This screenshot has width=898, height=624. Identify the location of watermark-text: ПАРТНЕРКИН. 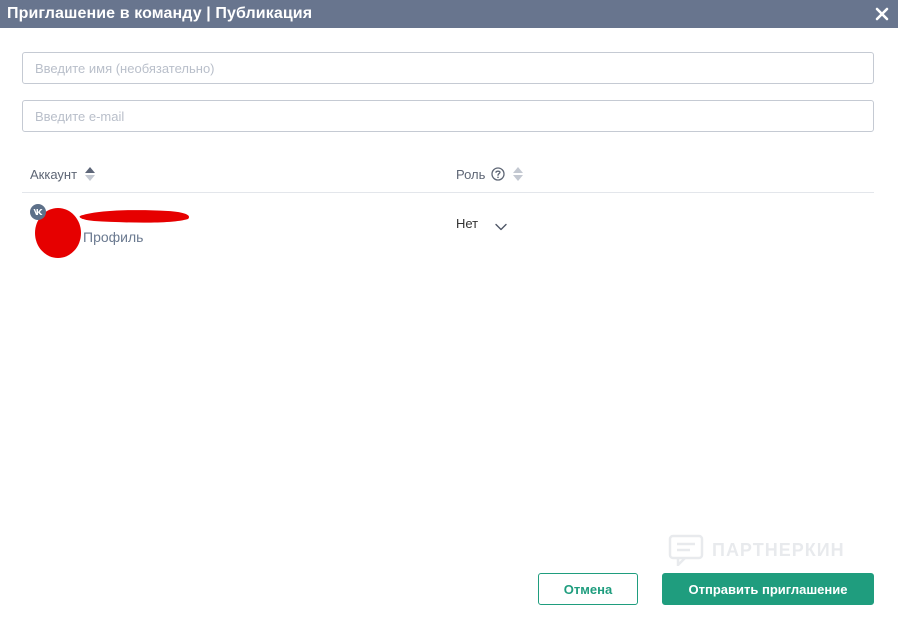
(778, 549).